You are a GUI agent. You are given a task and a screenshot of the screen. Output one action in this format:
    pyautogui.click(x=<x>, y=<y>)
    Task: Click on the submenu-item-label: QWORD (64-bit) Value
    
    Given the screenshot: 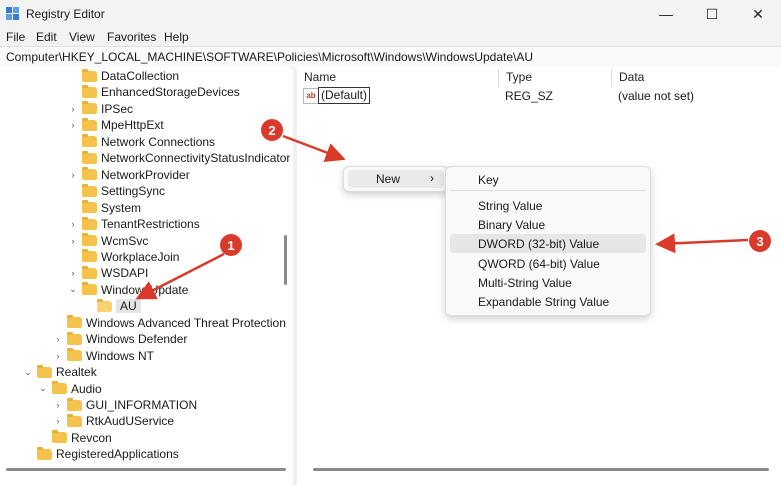 What is the action you would take?
    pyautogui.click(x=539, y=264)
    